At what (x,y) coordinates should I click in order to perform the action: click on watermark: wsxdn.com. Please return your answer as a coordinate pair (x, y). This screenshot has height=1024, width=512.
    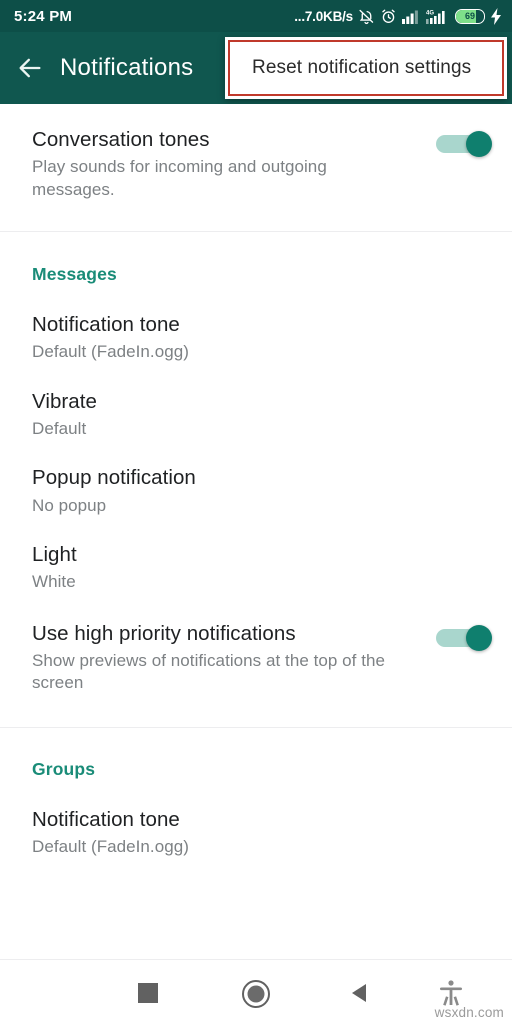
    Looking at the image, I should click on (469, 1012).